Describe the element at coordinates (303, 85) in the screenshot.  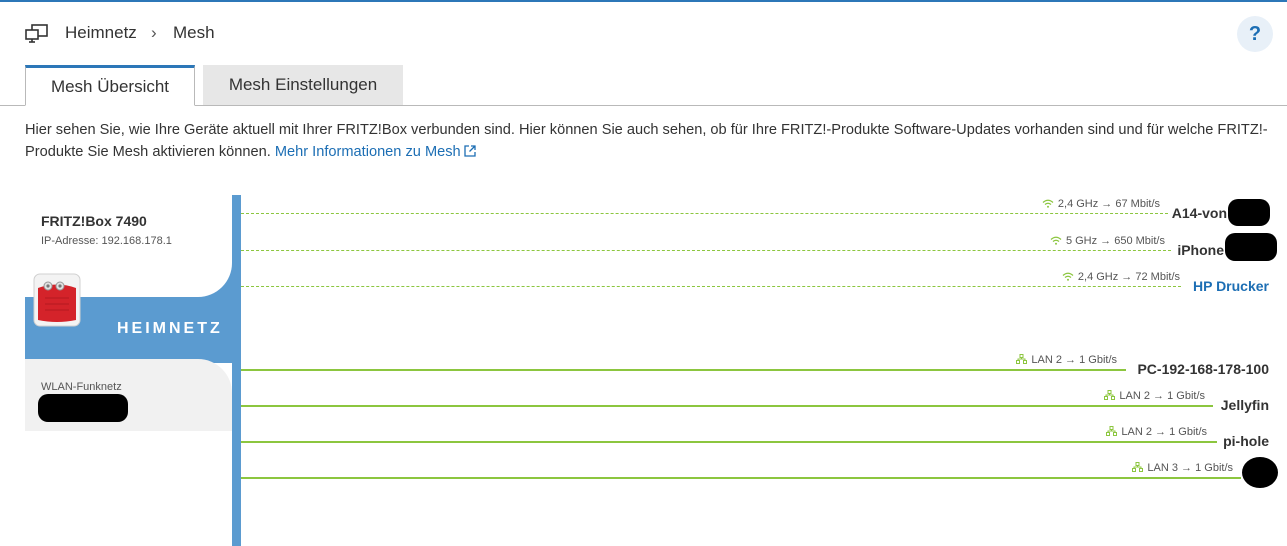
I see `tab-mesh-settings: Mesh Einstellungen` at that location.